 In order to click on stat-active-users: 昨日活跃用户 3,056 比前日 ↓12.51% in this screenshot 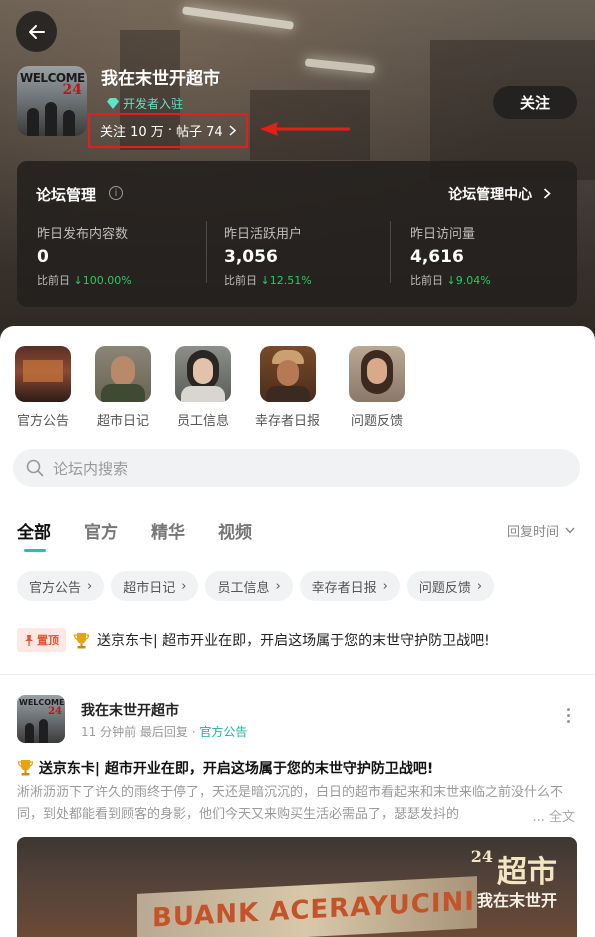, I will do `click(309, 255)`.